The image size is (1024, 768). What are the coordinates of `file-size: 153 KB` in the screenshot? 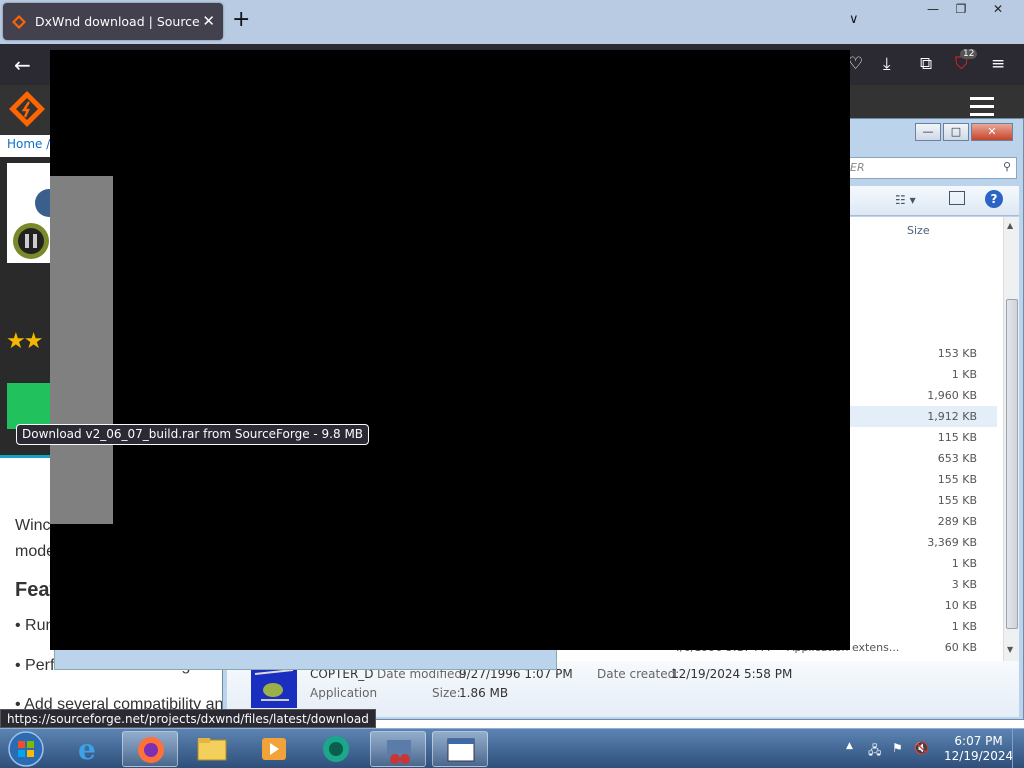 It's located at (957, 353).